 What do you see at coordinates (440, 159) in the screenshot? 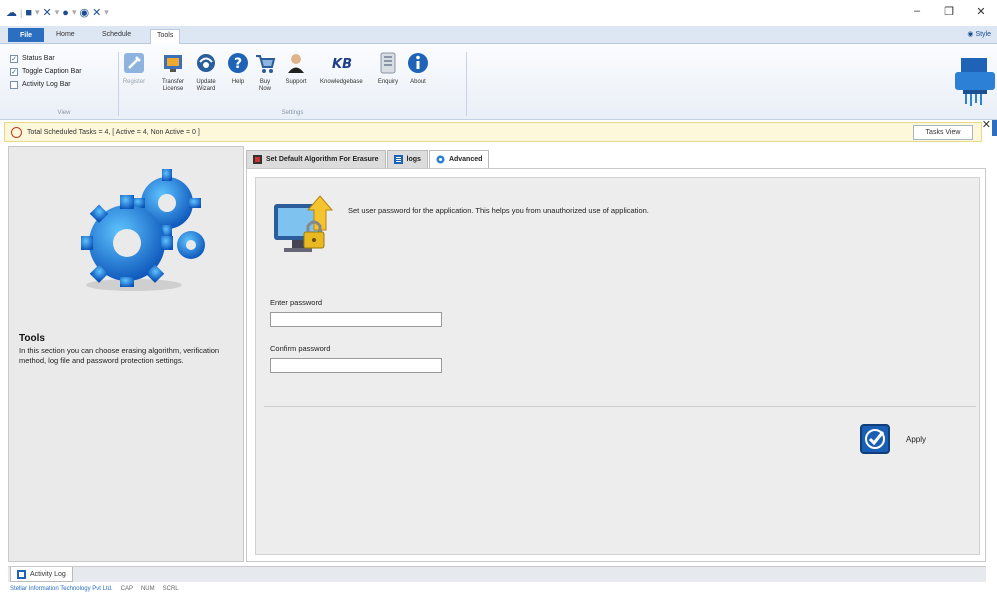
I see `advanced-icon` at bounding box center [440, 159].